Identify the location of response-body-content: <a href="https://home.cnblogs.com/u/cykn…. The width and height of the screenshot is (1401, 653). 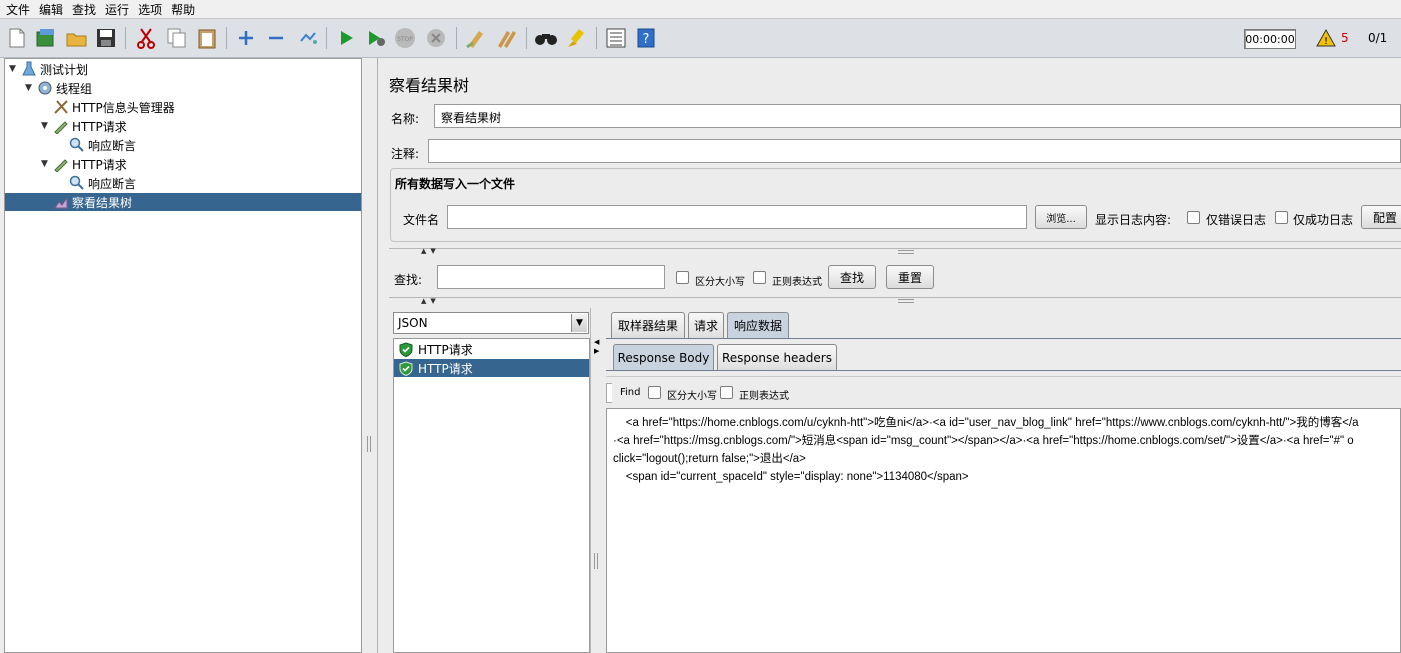
(986, 450).